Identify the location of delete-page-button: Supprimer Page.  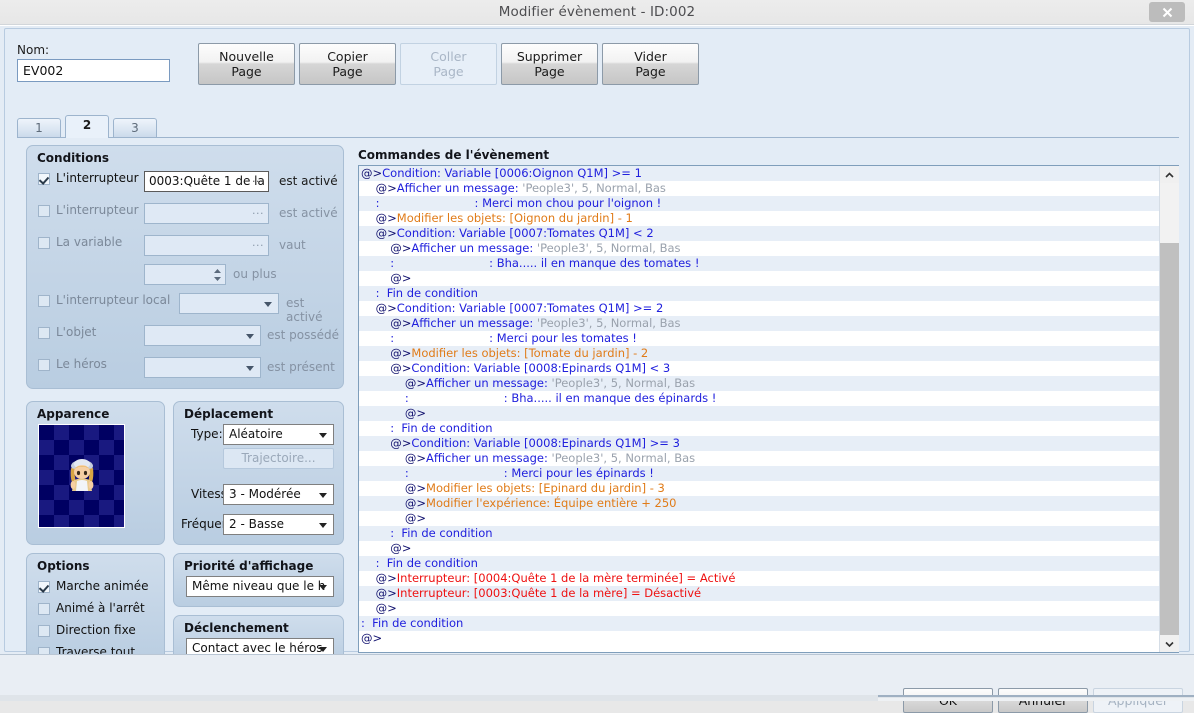
(549, 64).